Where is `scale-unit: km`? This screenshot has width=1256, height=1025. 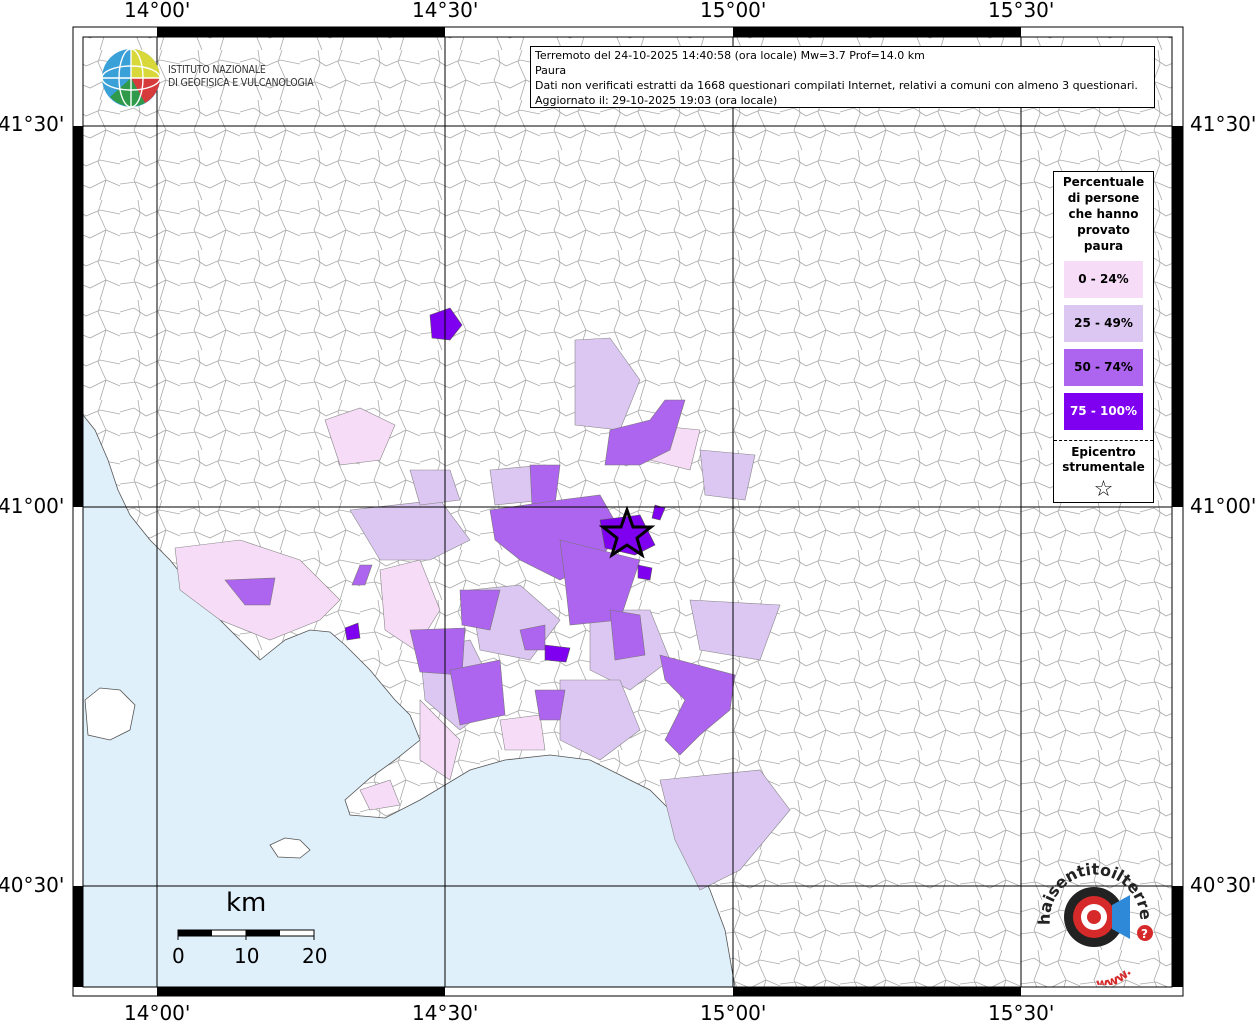 scale-unit: km is located at coordinates (246, 903).